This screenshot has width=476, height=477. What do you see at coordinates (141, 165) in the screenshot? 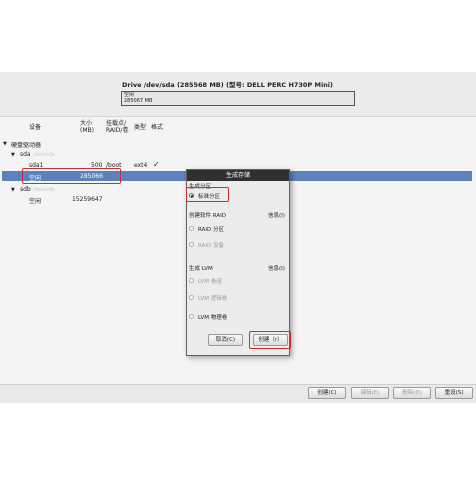
I see `row-sda1-type: ext4` at bounding box center [141, 165].